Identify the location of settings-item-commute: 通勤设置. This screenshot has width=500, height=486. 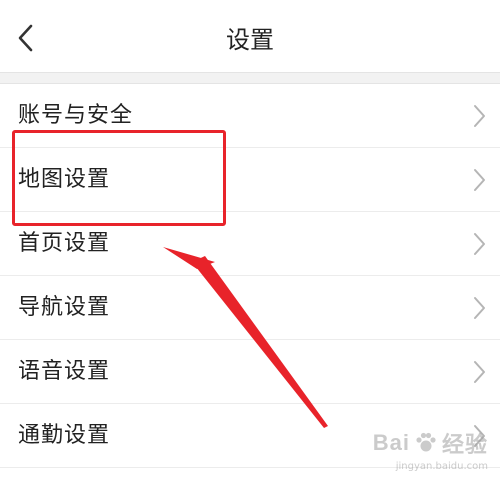
(250, 436).